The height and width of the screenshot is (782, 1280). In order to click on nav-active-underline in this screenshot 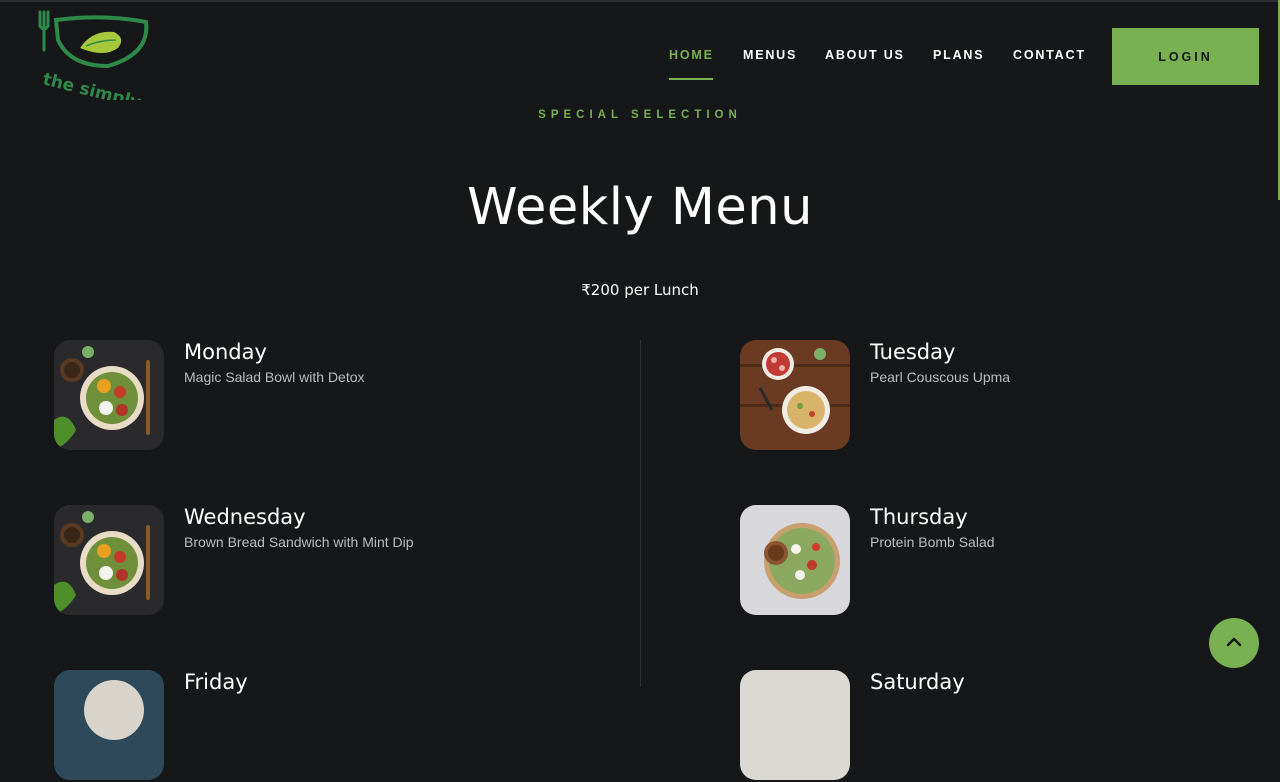, I will do `click(691, 79)`.